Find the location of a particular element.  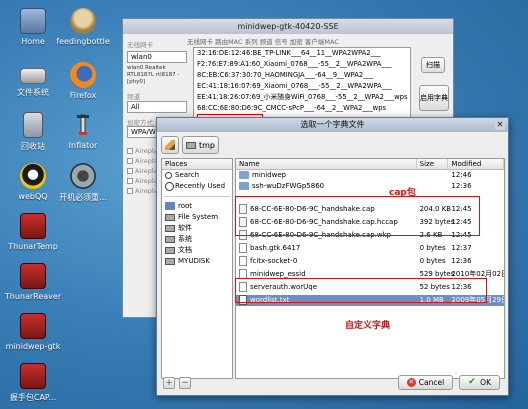

desktop-icon-thunartemp: ThunarTemp is located at coordinates (33, 232).